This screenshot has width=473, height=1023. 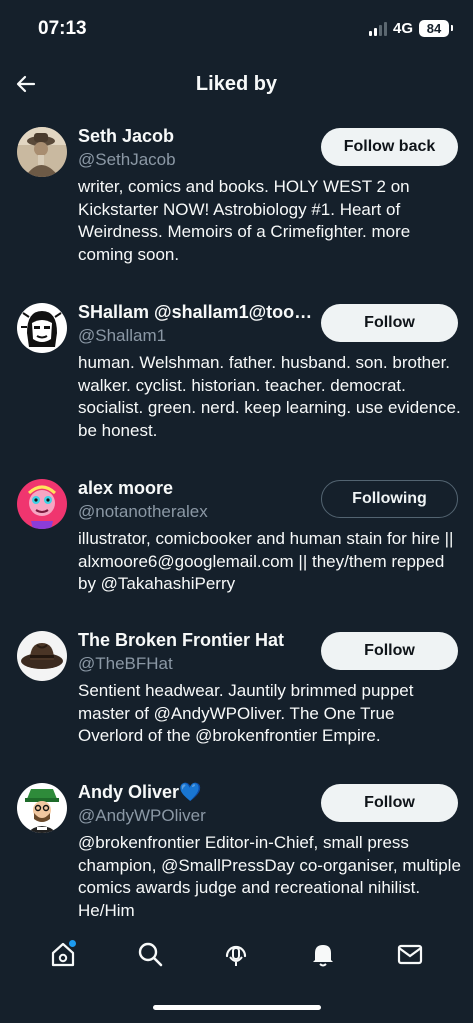 I want to click on following-button: Following, so click(x=389, y=499).